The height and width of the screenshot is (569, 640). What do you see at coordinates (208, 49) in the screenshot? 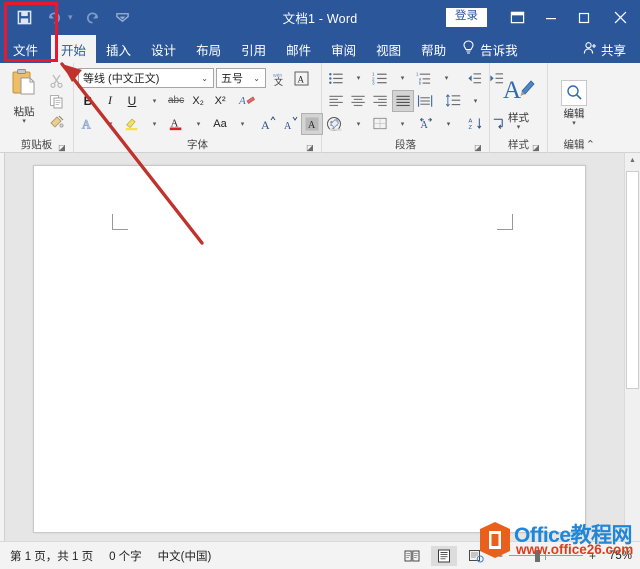
I see `tab-layout: 布局` at bounding box center [208, 49].